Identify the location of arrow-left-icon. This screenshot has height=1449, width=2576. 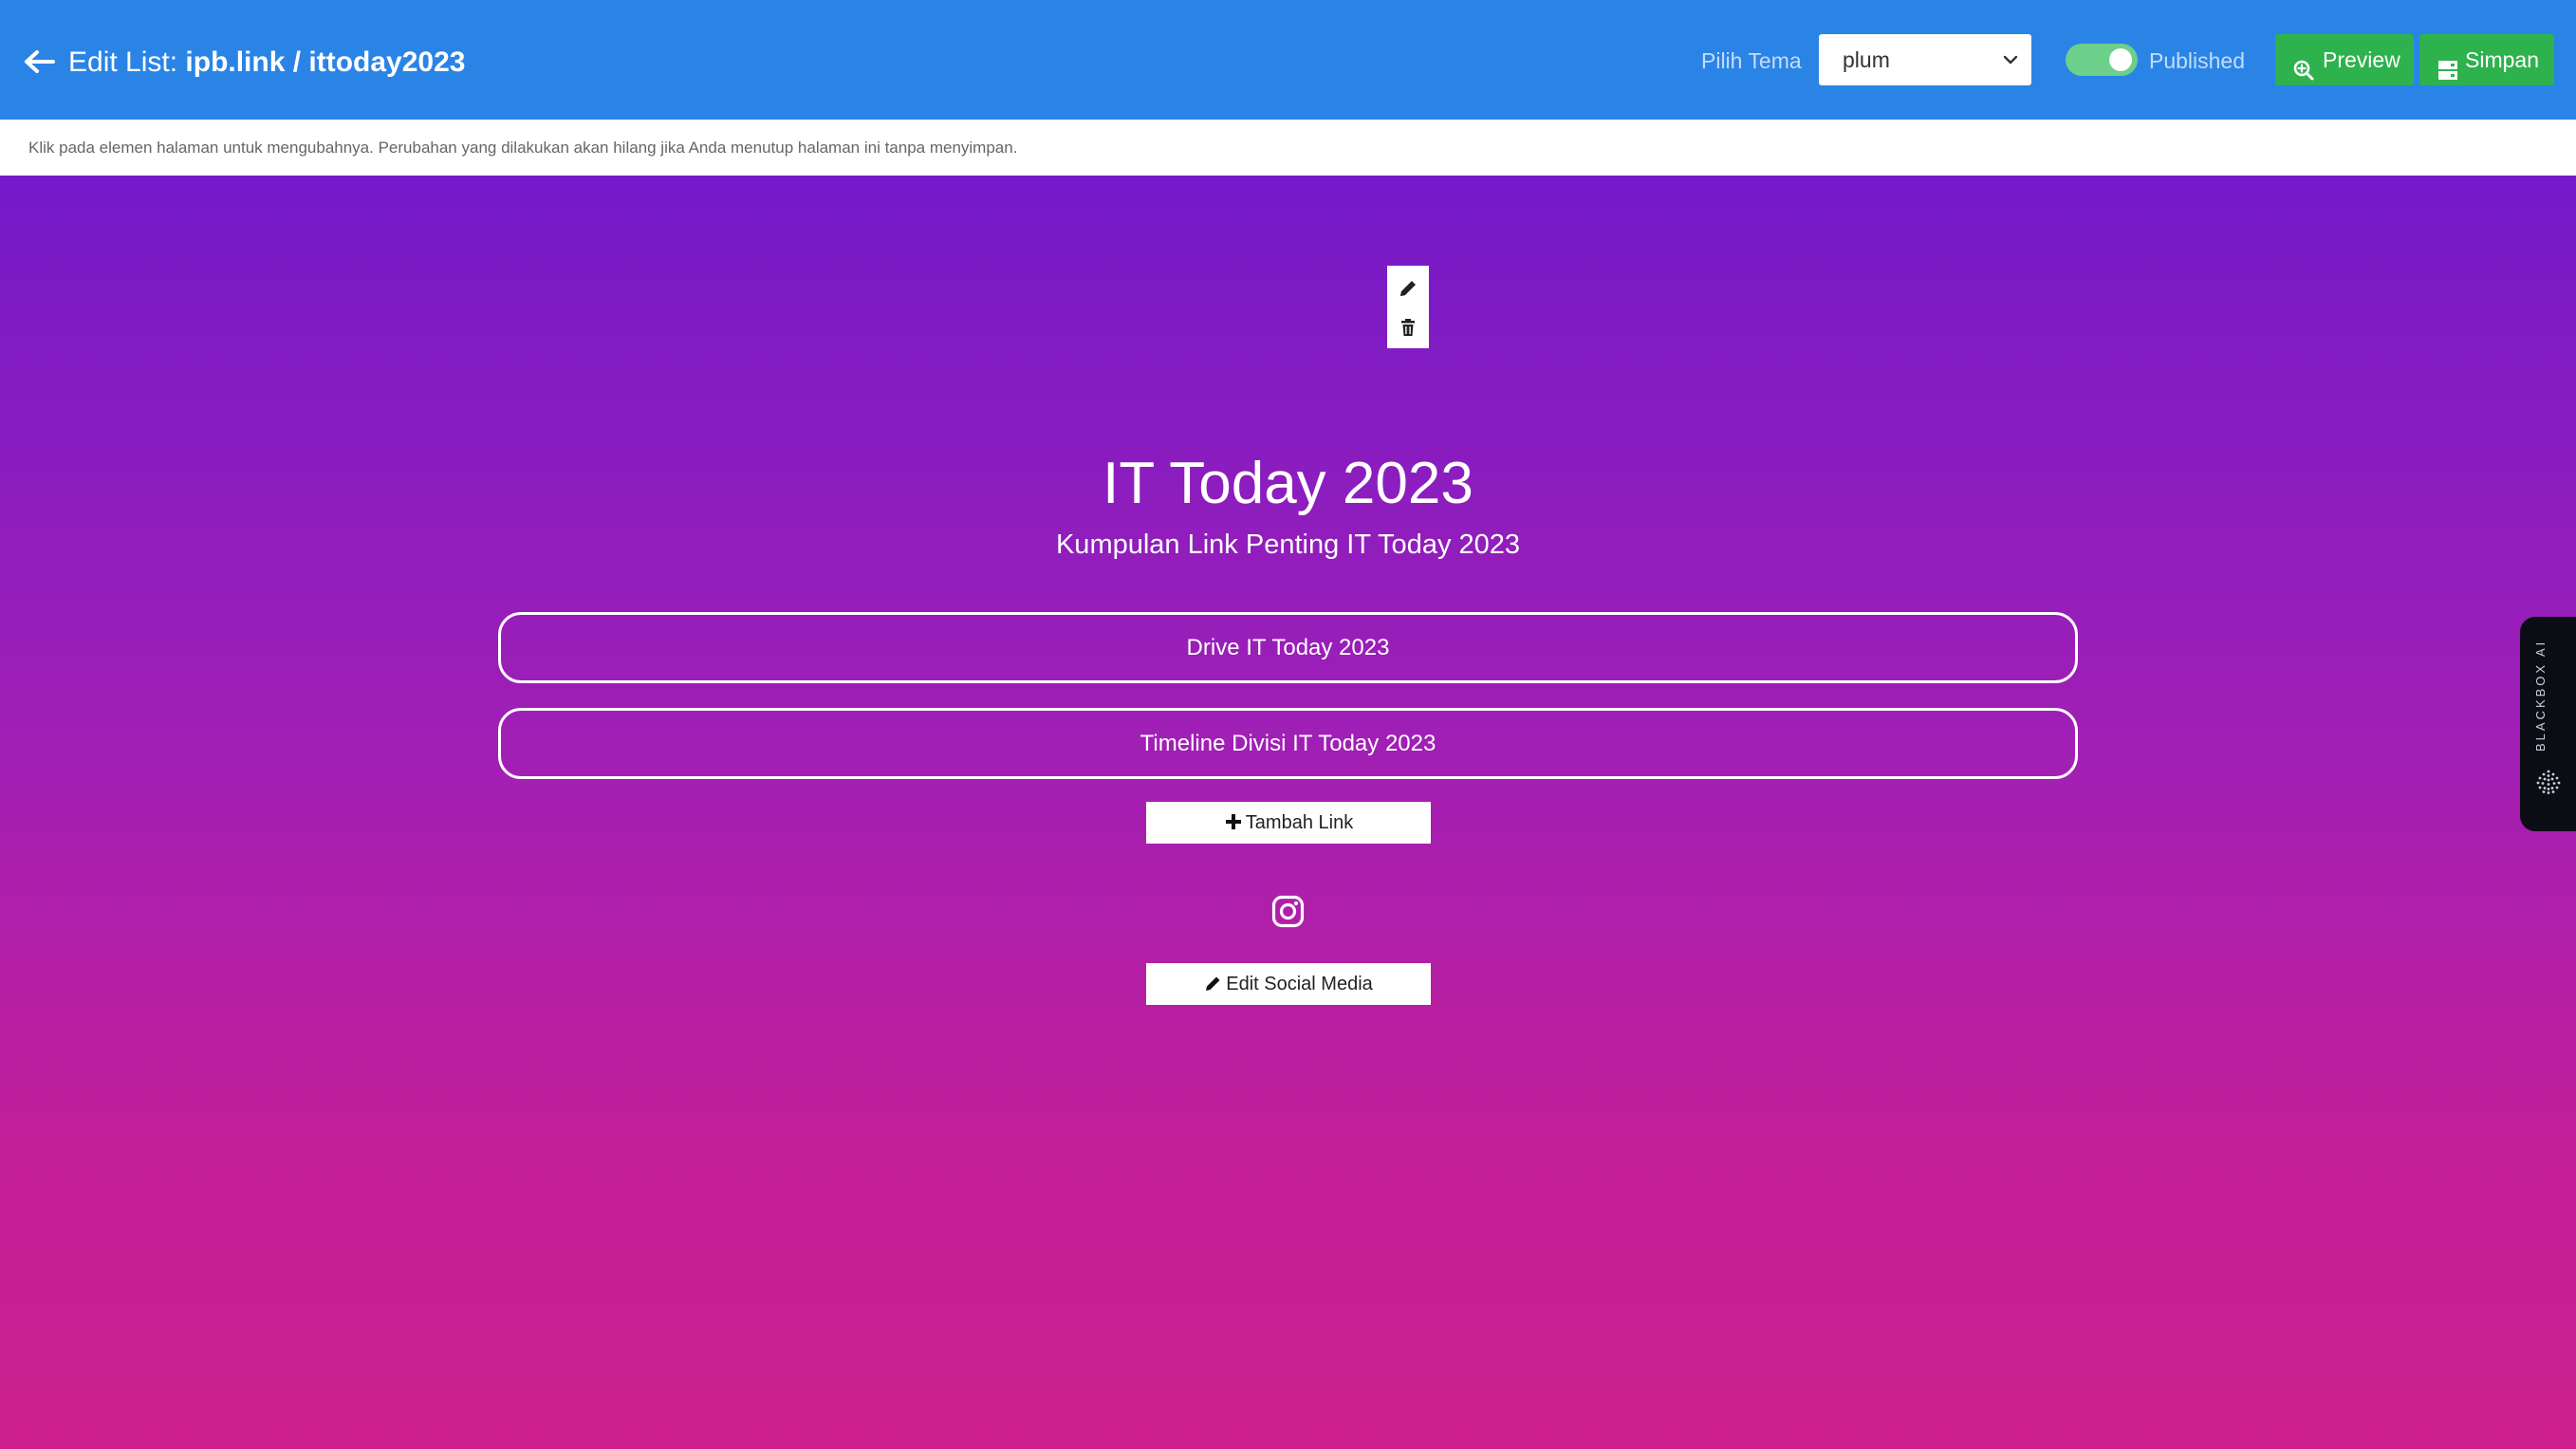
(40, 61).